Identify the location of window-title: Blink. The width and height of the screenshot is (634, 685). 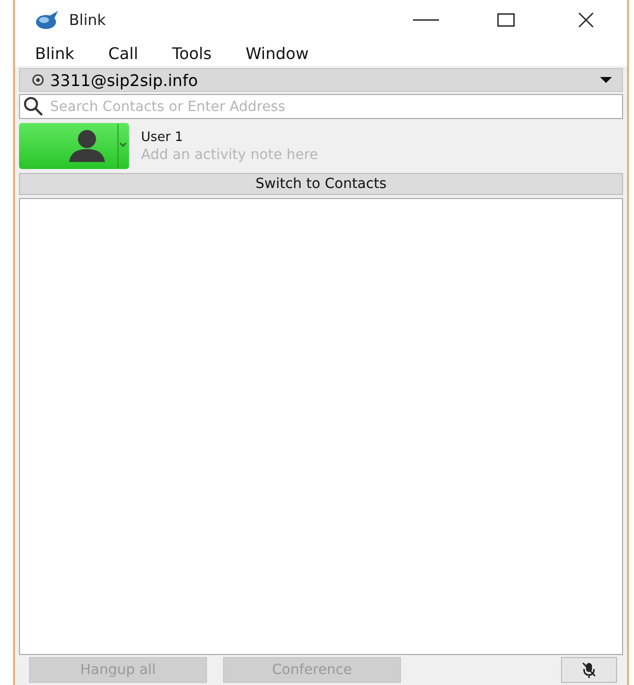
(87, 20).